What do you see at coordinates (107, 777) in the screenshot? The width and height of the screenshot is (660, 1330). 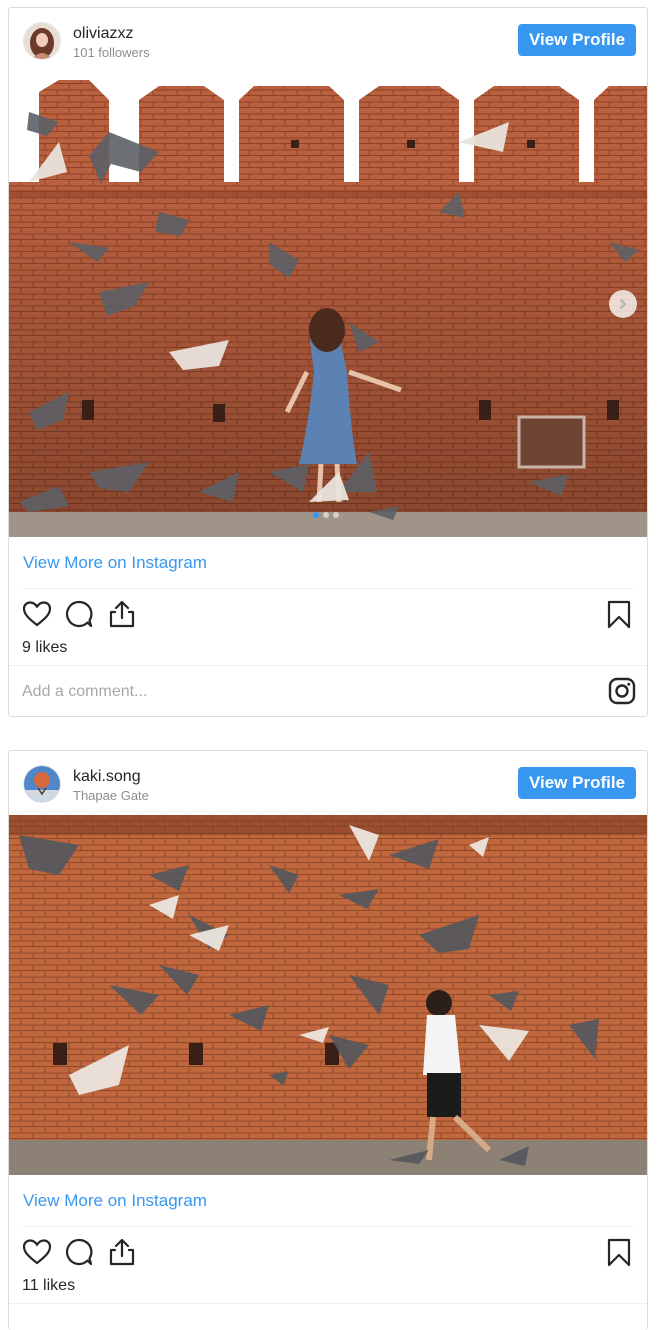 I see `username: kaki.song` at bounding box center [107, 777].